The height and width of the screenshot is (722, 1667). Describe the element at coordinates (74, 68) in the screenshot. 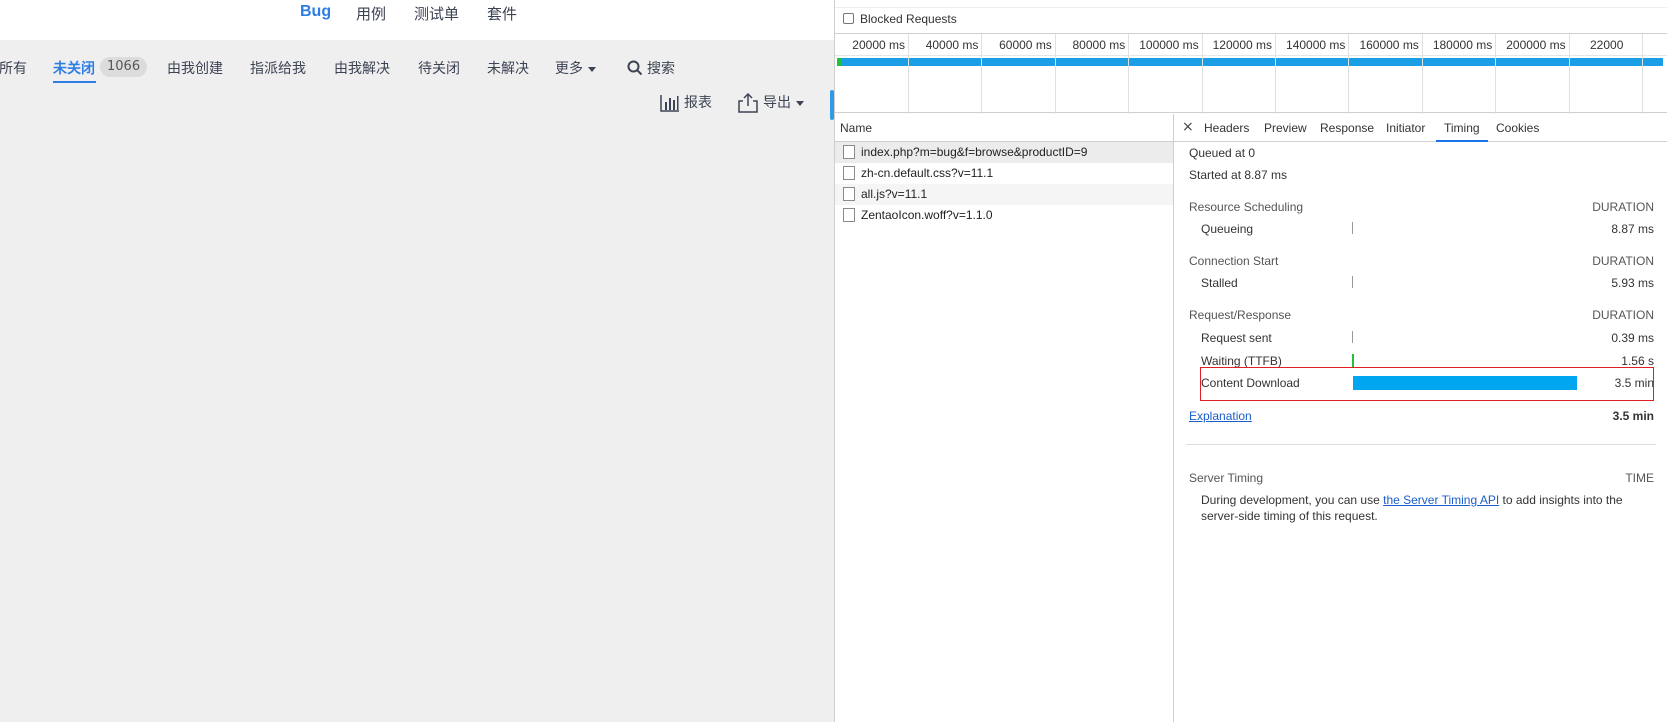

I see `filter-unclosed: 未关闭` at that location.